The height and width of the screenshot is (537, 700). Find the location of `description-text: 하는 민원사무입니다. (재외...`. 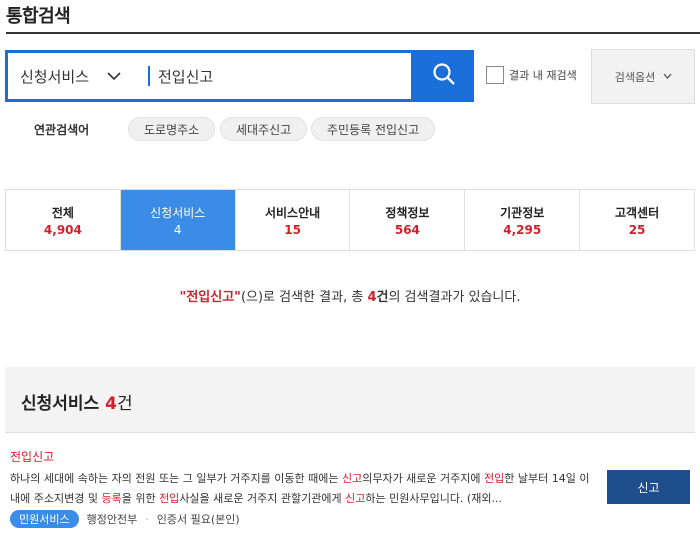

description-text: 하는 민원사무입니다. (재외... is located at coordinates (433, 498).